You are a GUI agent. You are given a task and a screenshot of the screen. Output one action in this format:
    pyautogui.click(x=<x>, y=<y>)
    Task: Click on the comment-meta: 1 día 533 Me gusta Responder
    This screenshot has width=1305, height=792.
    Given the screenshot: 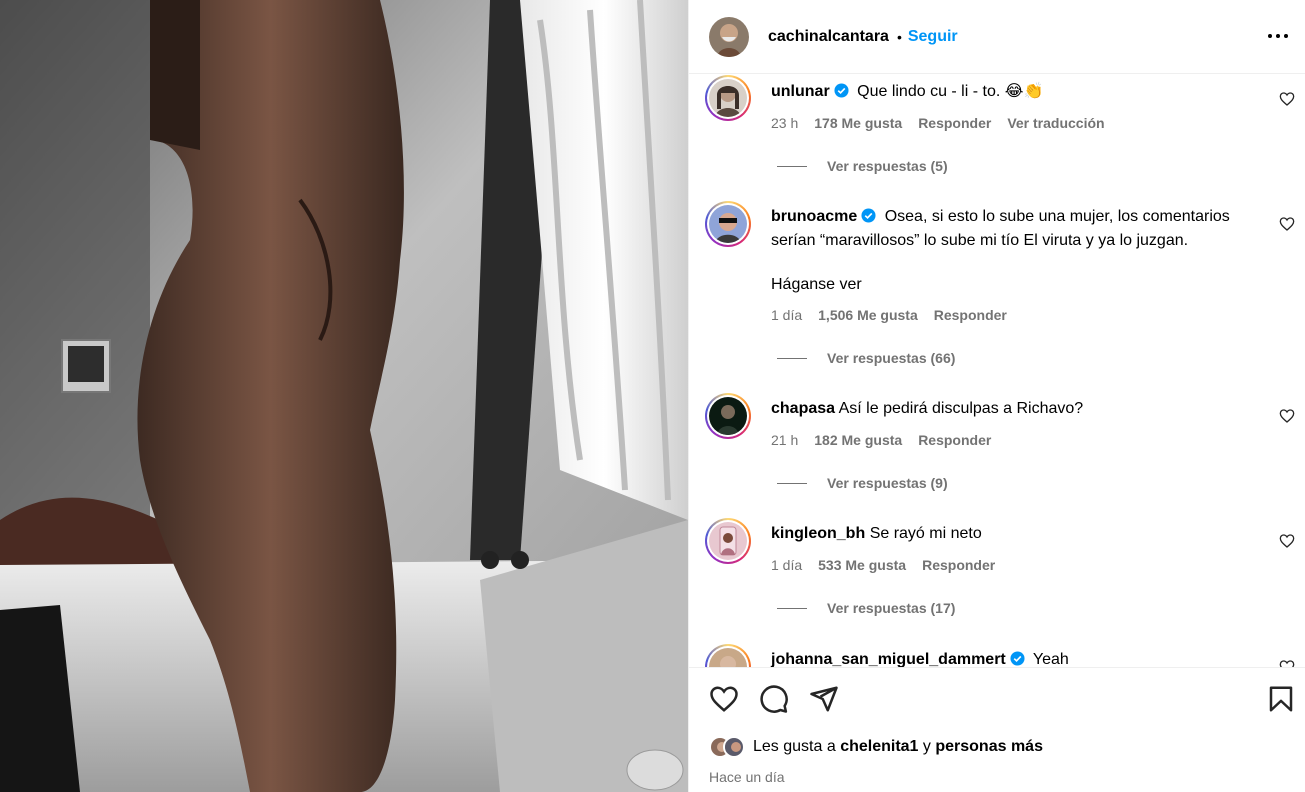 What is the action you would take?
    pyautogui.click(x=883, y=565)
    